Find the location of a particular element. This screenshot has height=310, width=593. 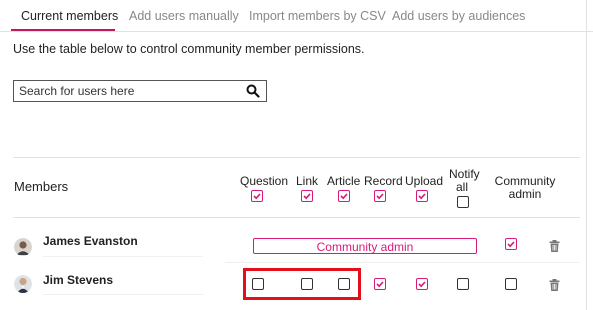

record-permission-checkbox is located at coordinates (380, 284).